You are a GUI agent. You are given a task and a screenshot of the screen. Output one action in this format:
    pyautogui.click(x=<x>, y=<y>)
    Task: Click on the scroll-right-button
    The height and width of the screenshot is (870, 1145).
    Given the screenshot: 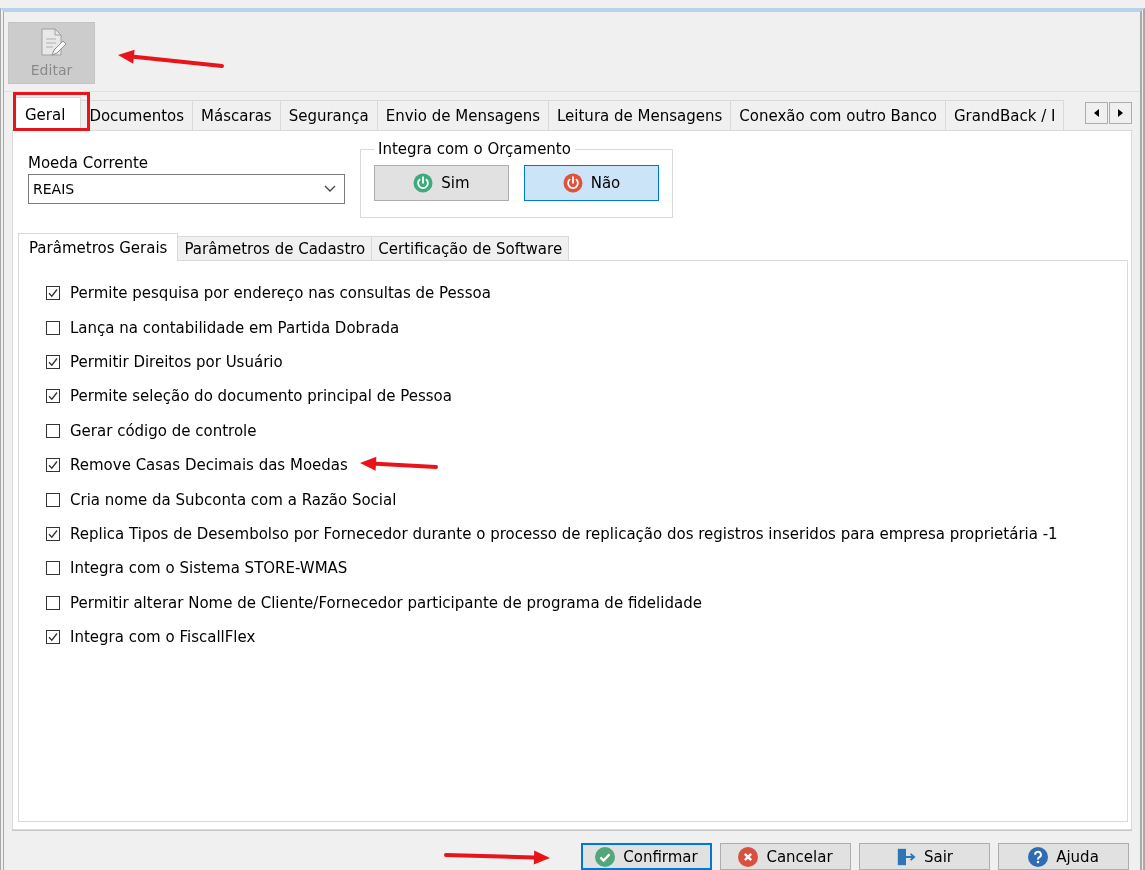 What is the action you would take?
    pyautogui.click(x=1120, y=113)
    